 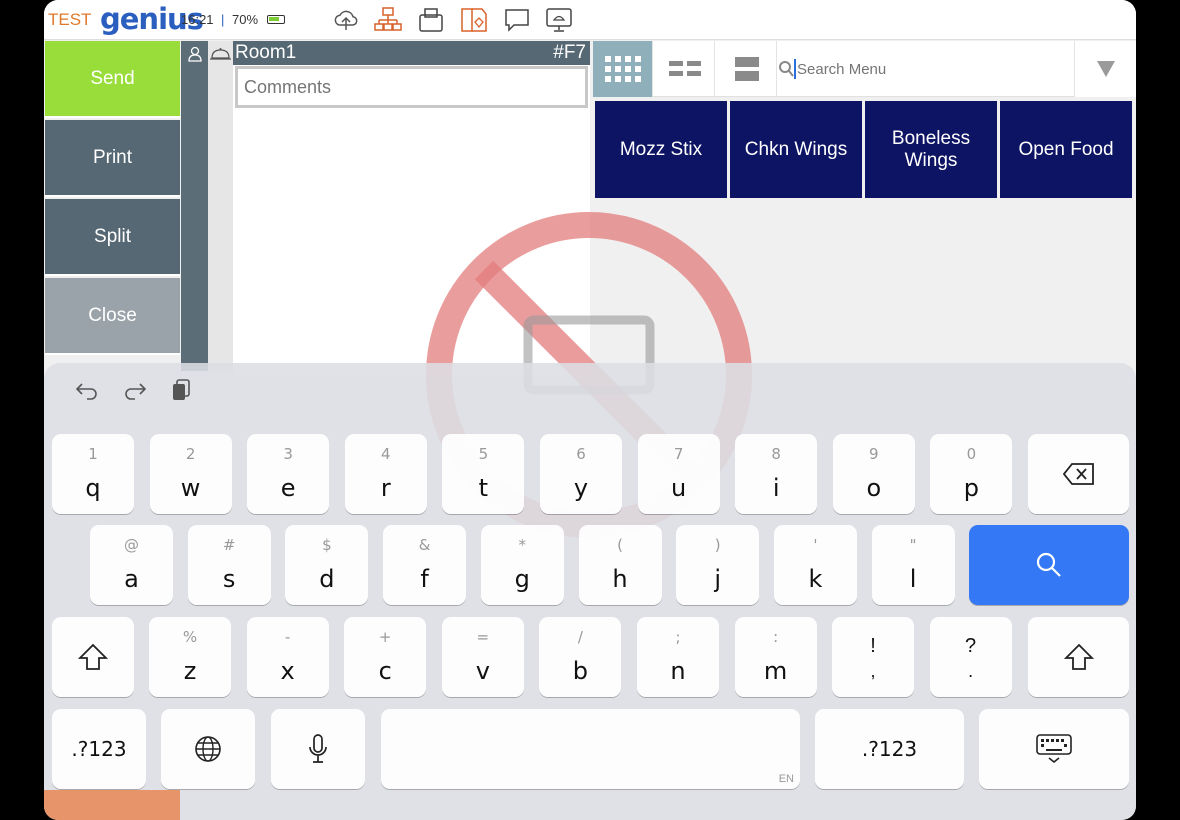 I want to click on key-punct1: !,, so click(x=873, y=657).